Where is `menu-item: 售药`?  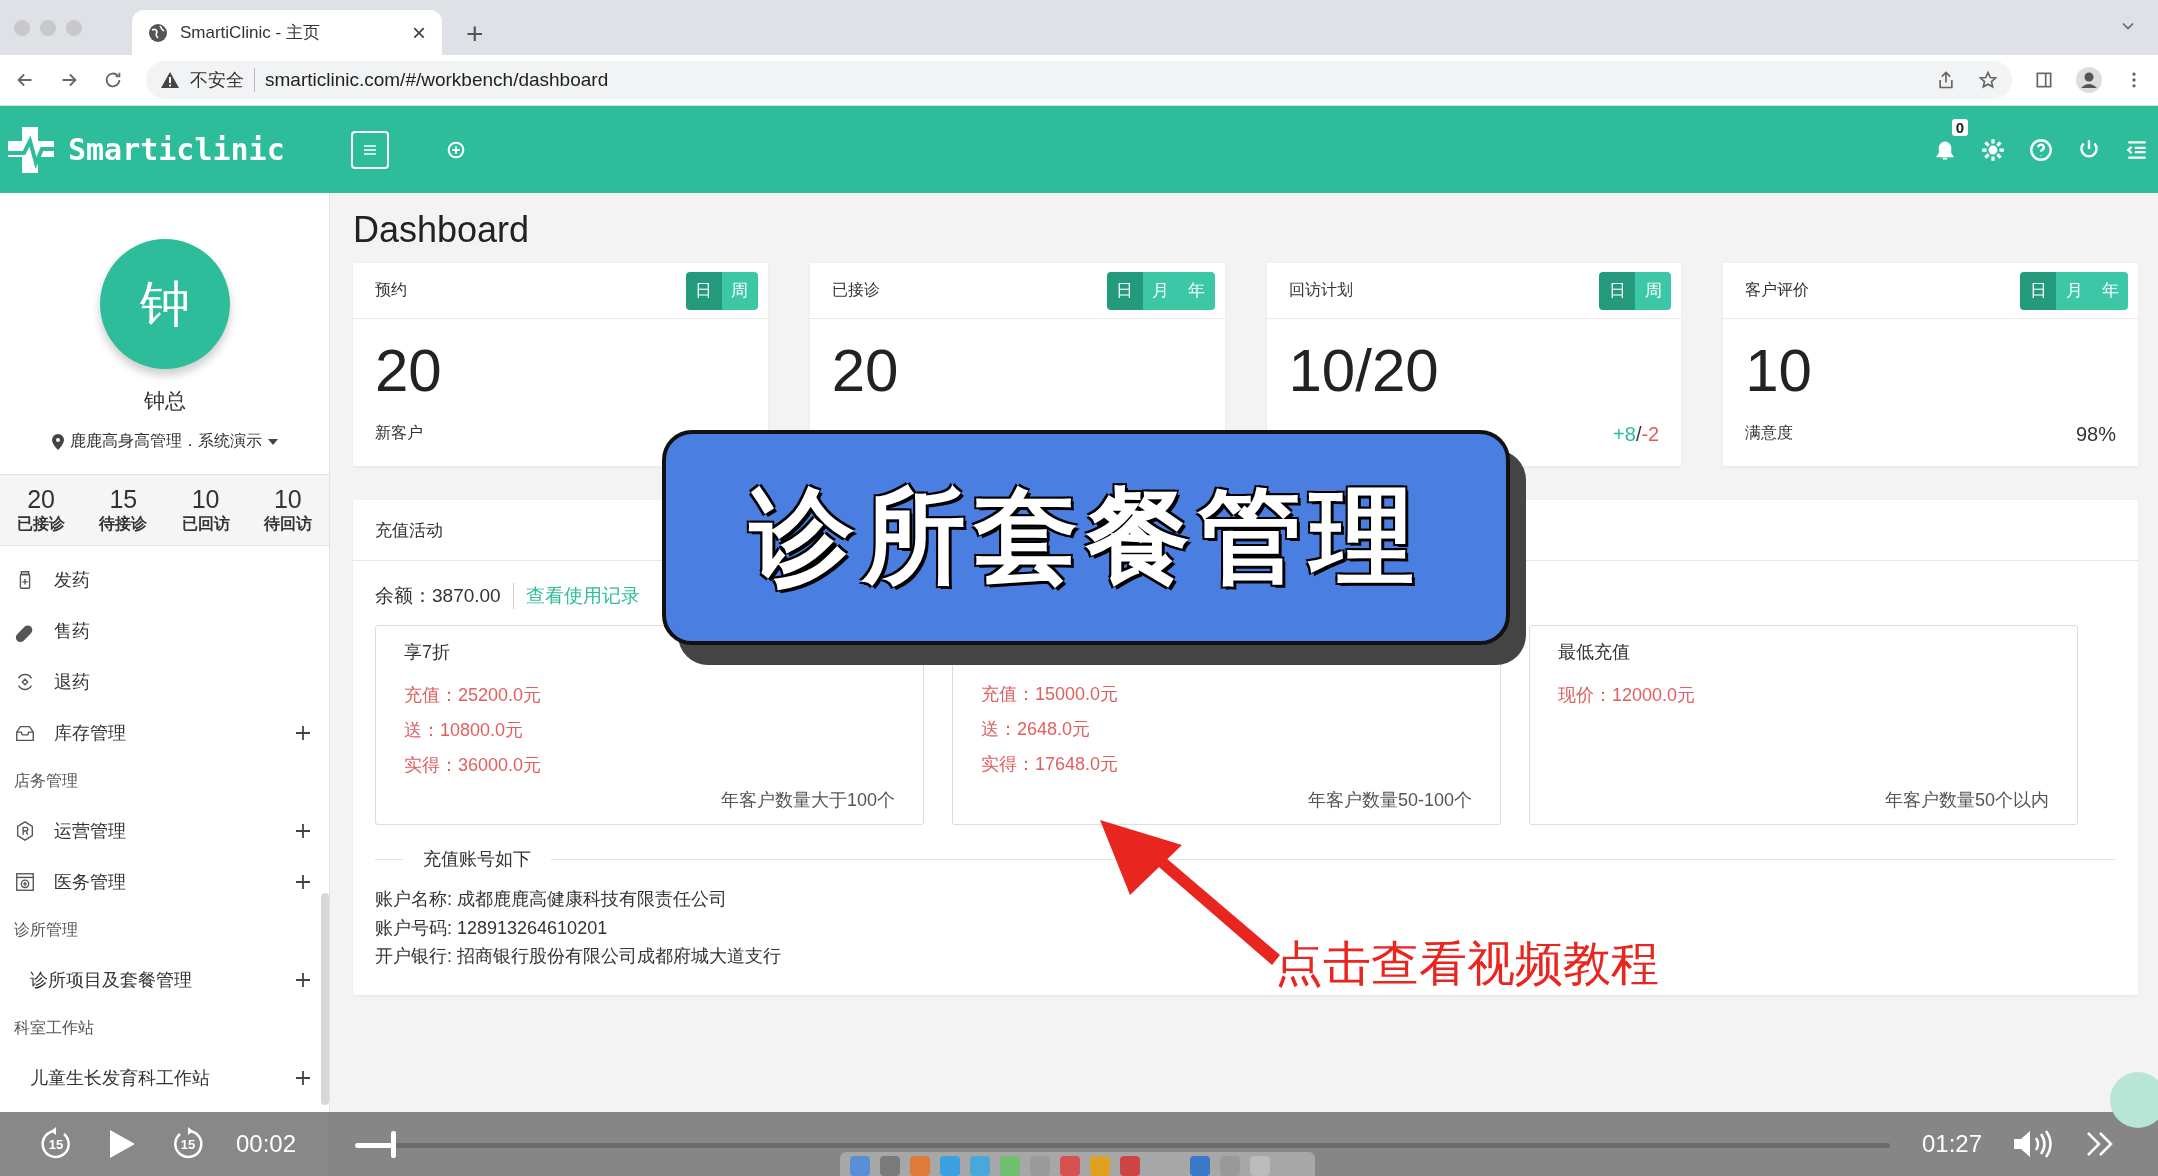
menu-item: 售药 is located at coordinates (159, 630).